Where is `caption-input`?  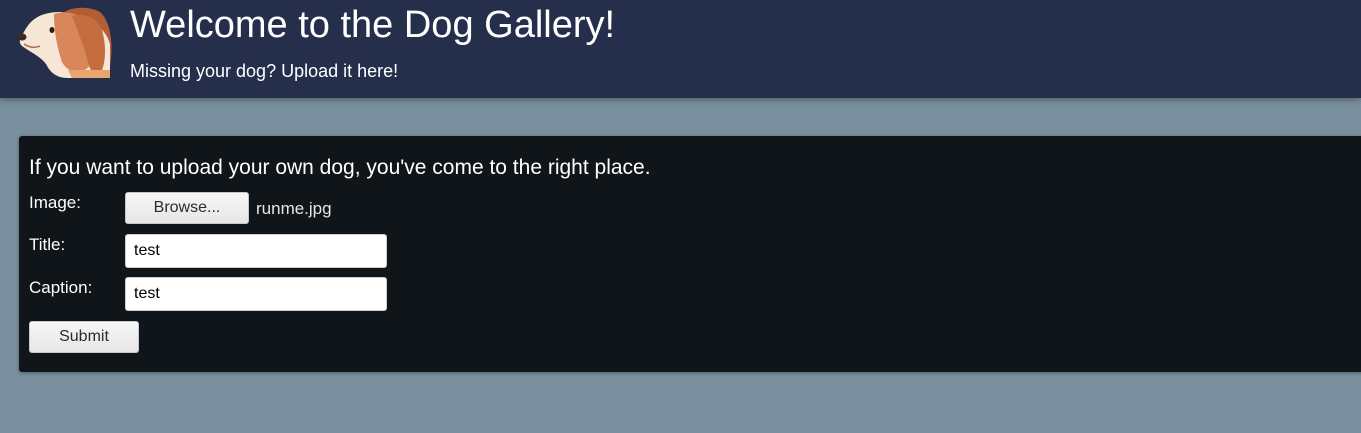 caption-input is located at coordinates (256, 294).